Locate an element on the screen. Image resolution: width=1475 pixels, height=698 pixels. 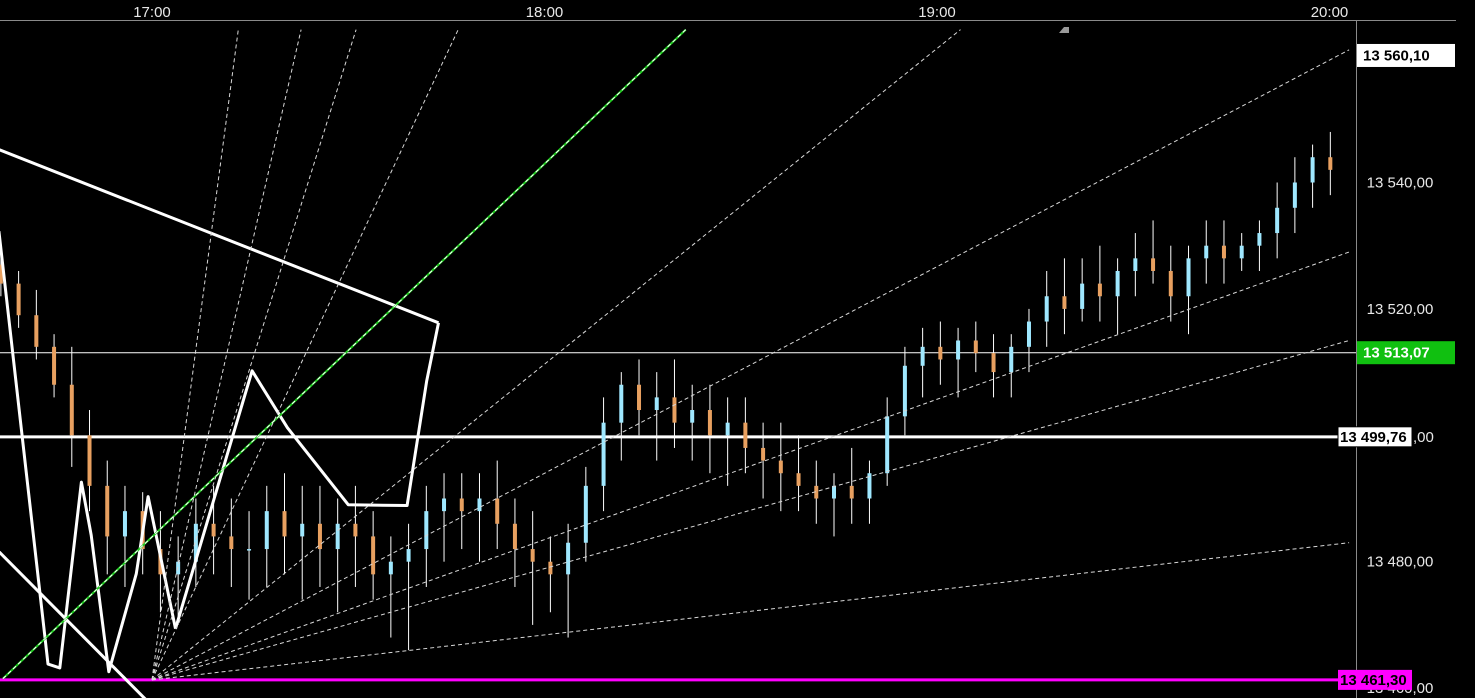
time-tick-label: 20:00 is located at coordinates (1330, 12).